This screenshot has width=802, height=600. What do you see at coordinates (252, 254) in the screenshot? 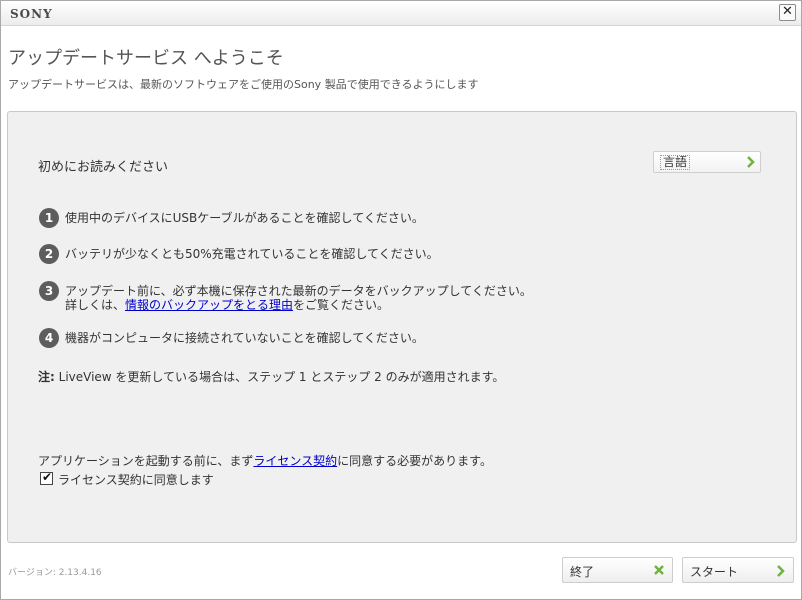
I see `step-text: バッテリが少なくとも50%充電されていることを確認してください。` at bounding box center [252, 254].